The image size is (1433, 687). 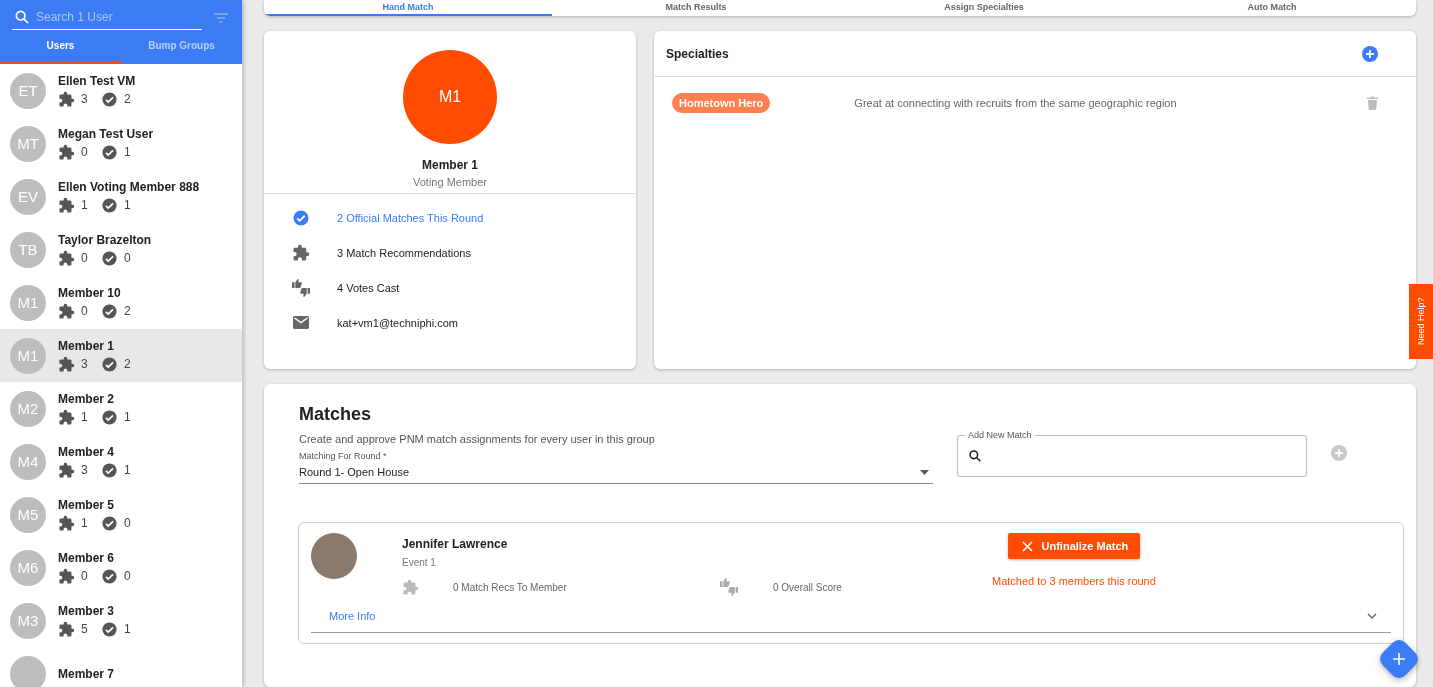 What do you see at coordinates (450, 182) in the screenshot?
I see `member-role: Voting Member` at bounding box center [450, 182].